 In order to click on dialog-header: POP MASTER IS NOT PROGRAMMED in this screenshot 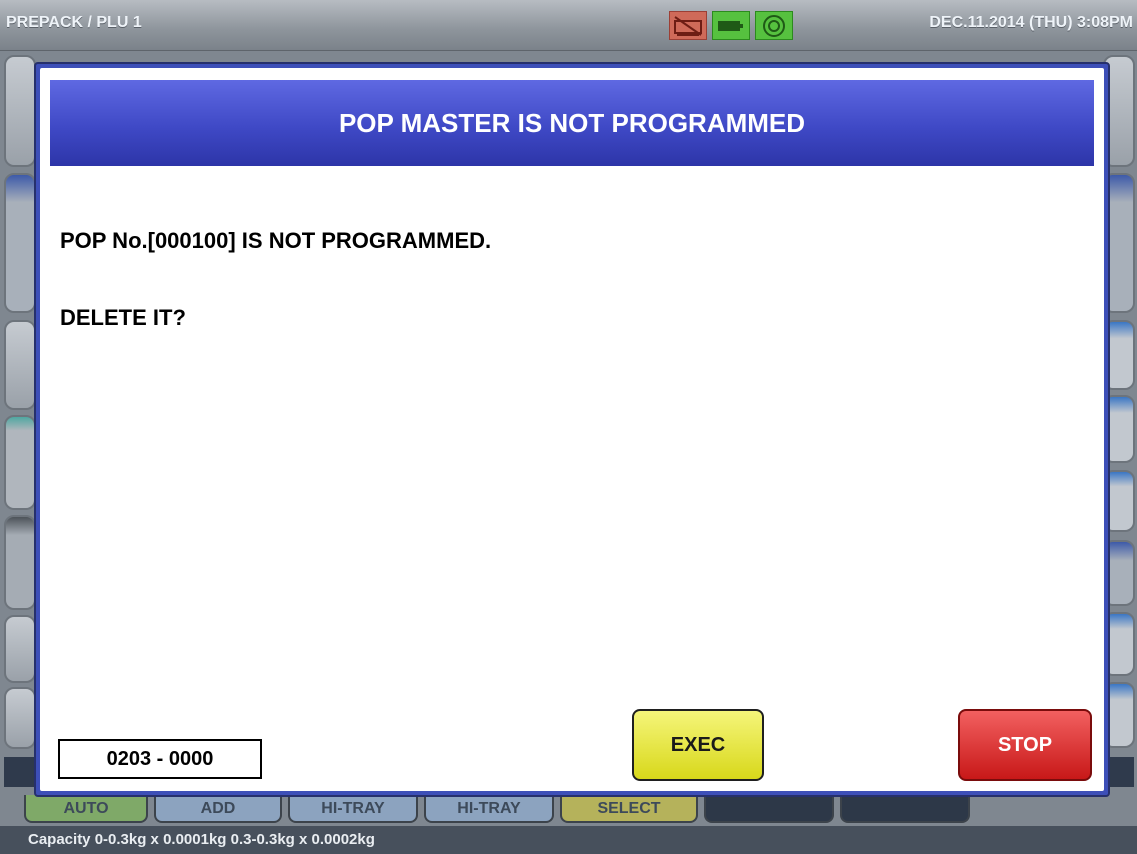, I will do `click(572, 123)`.